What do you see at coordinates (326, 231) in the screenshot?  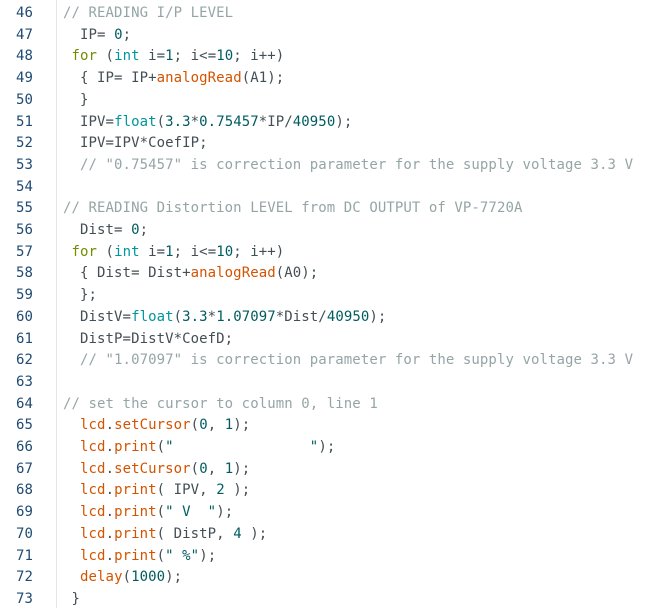 I see `code-line: 56 Dist= 0;` at bounding box center [326, 231].